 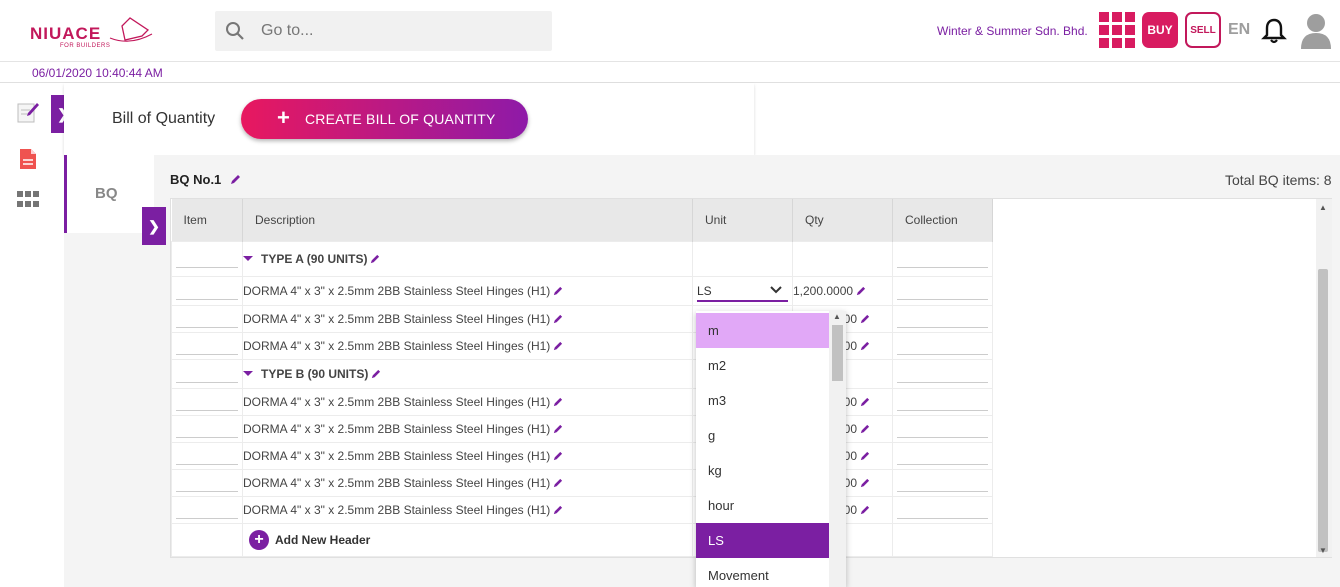 I want to click on unit-option-g: g, so click(x=762, y=435).